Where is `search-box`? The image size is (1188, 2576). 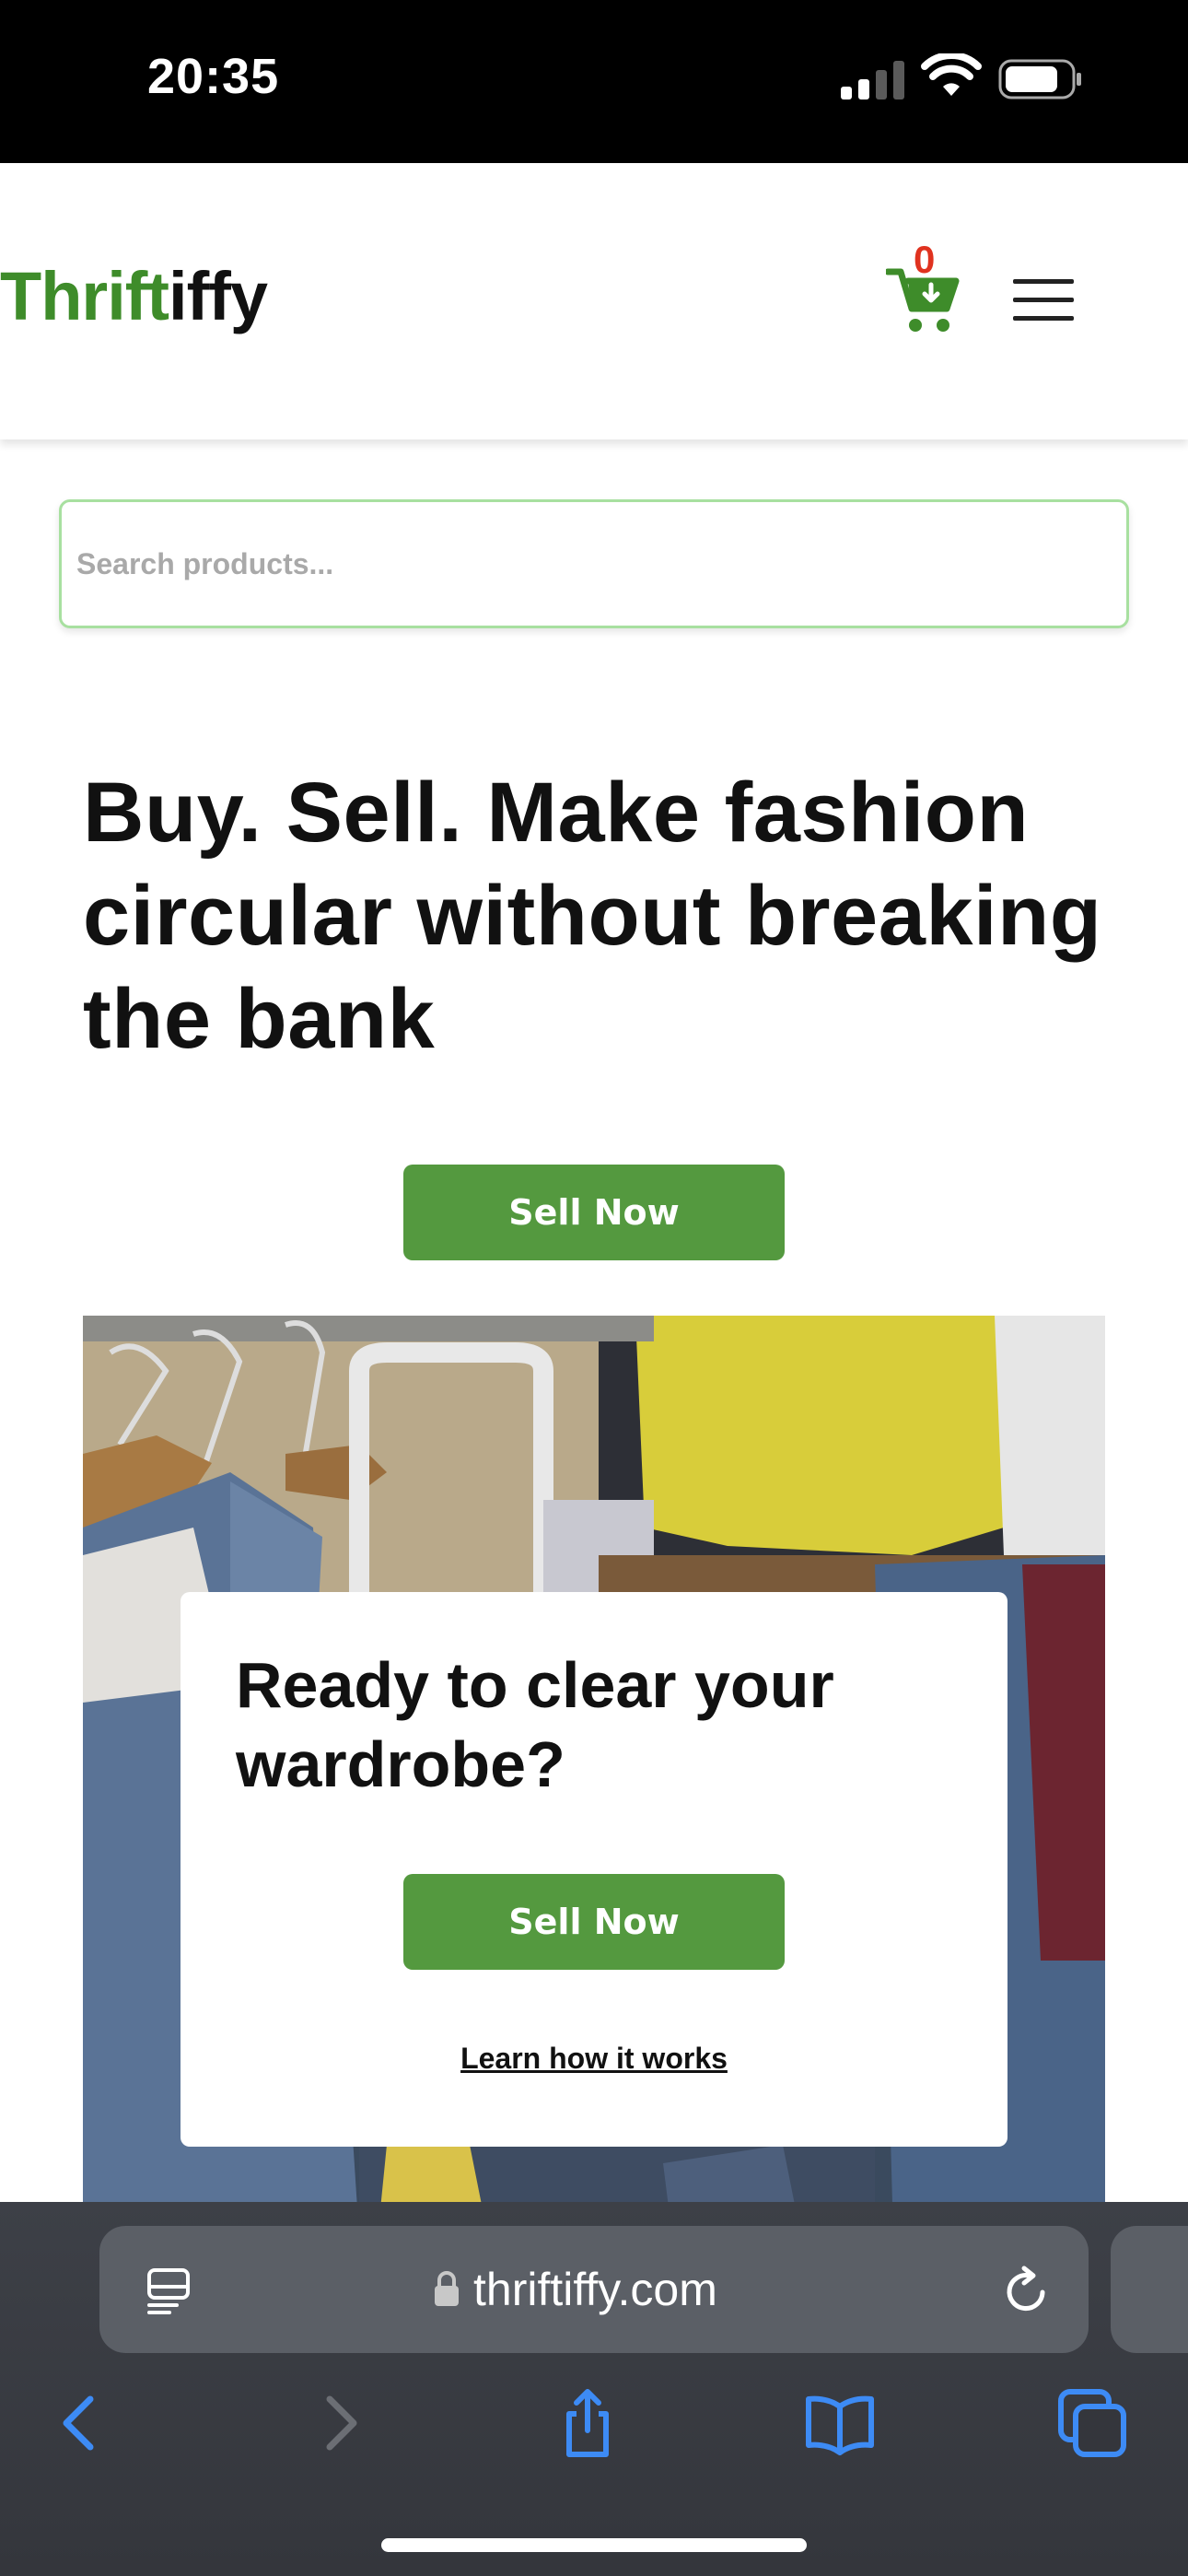
search-box is located at coordinates (594, 563).